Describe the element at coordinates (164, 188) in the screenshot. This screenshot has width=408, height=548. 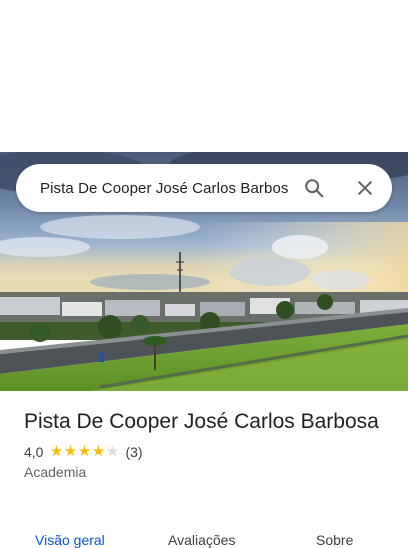
I see `search-input: Pista De Cooper José Carlos Barbos` at that location.